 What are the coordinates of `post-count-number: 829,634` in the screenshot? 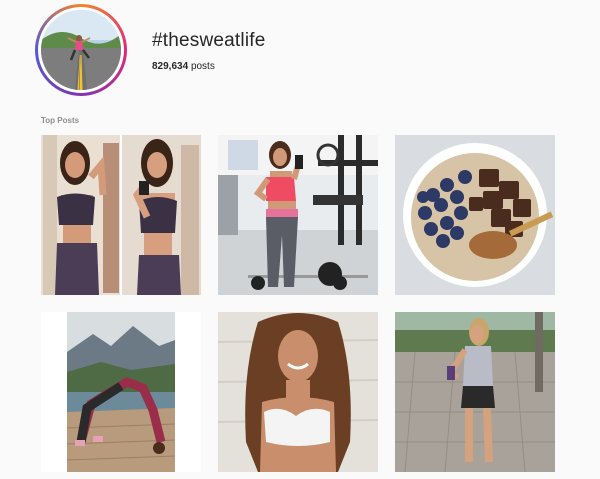 It's located at (170, 66).